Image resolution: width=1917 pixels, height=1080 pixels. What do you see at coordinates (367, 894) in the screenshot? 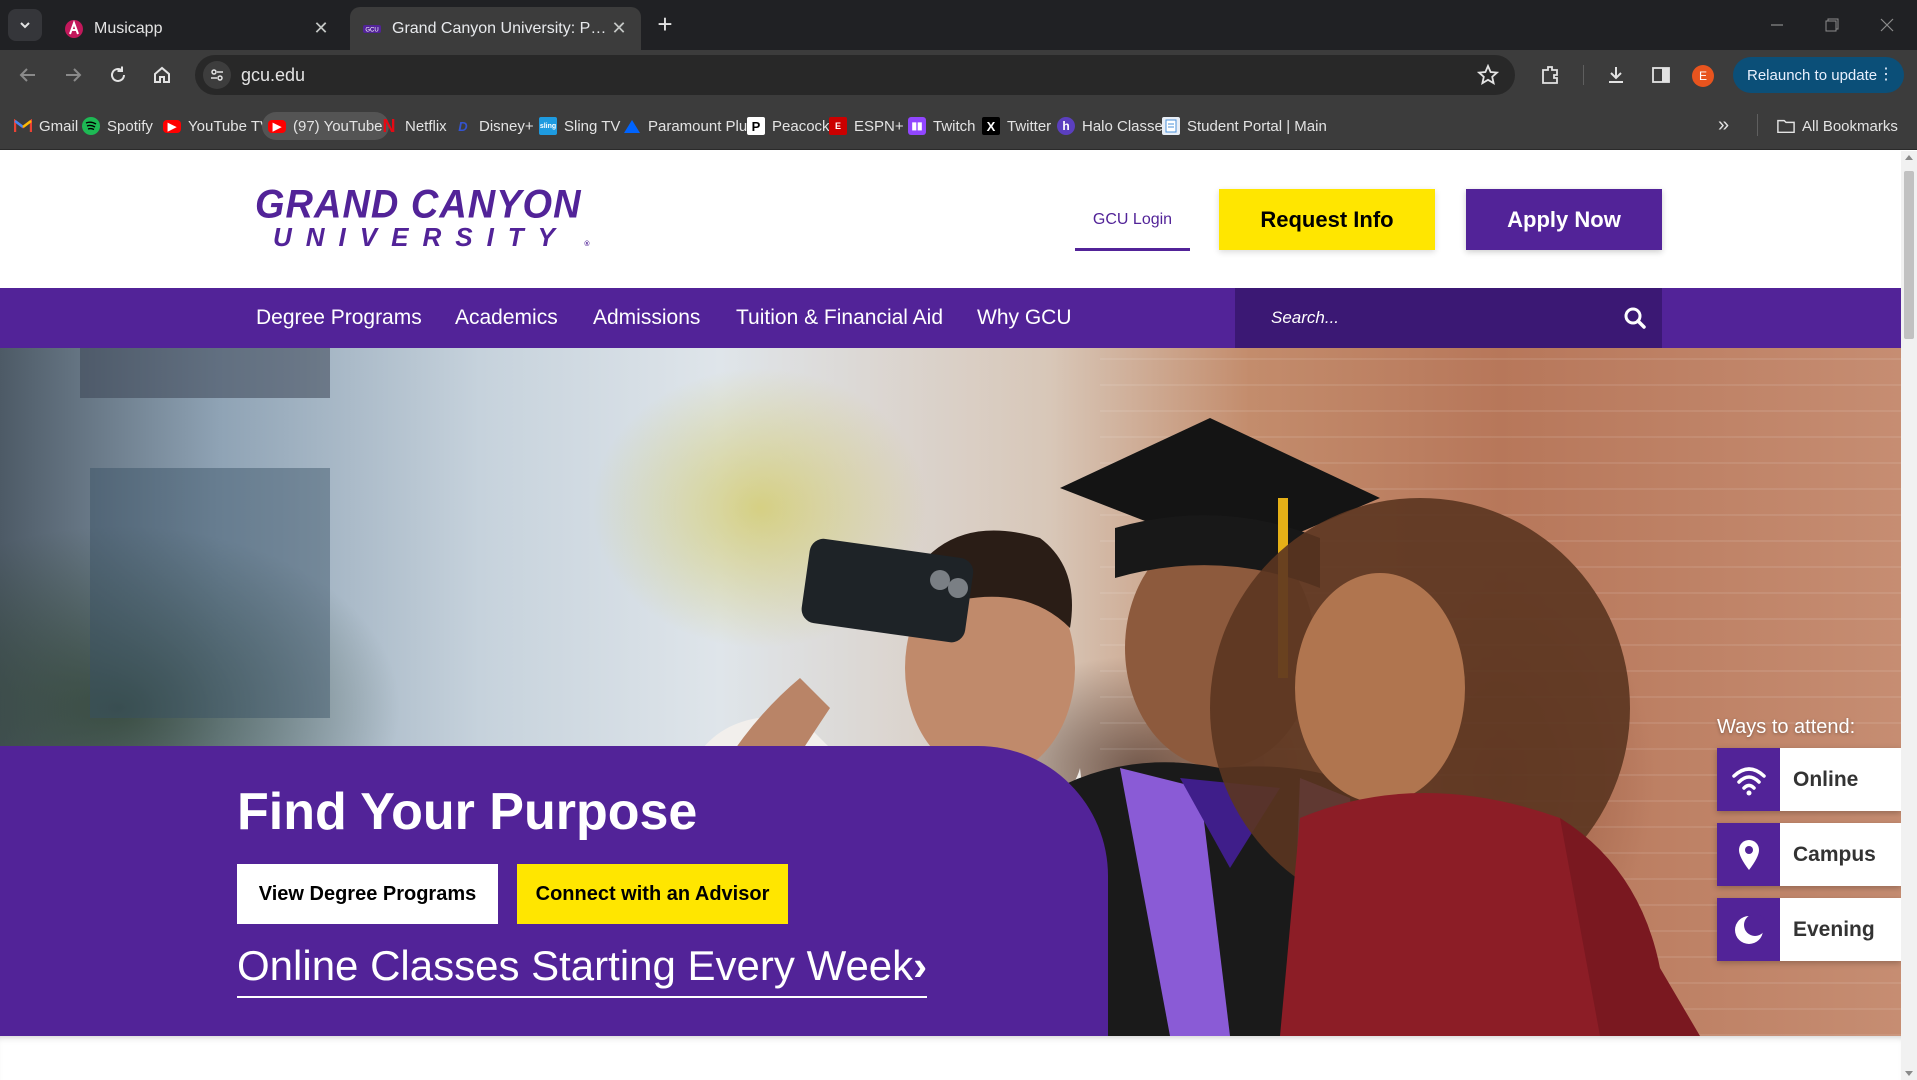
I see `view-degree-programs-button: View Degree Programs` at bounding box center [367, 894].